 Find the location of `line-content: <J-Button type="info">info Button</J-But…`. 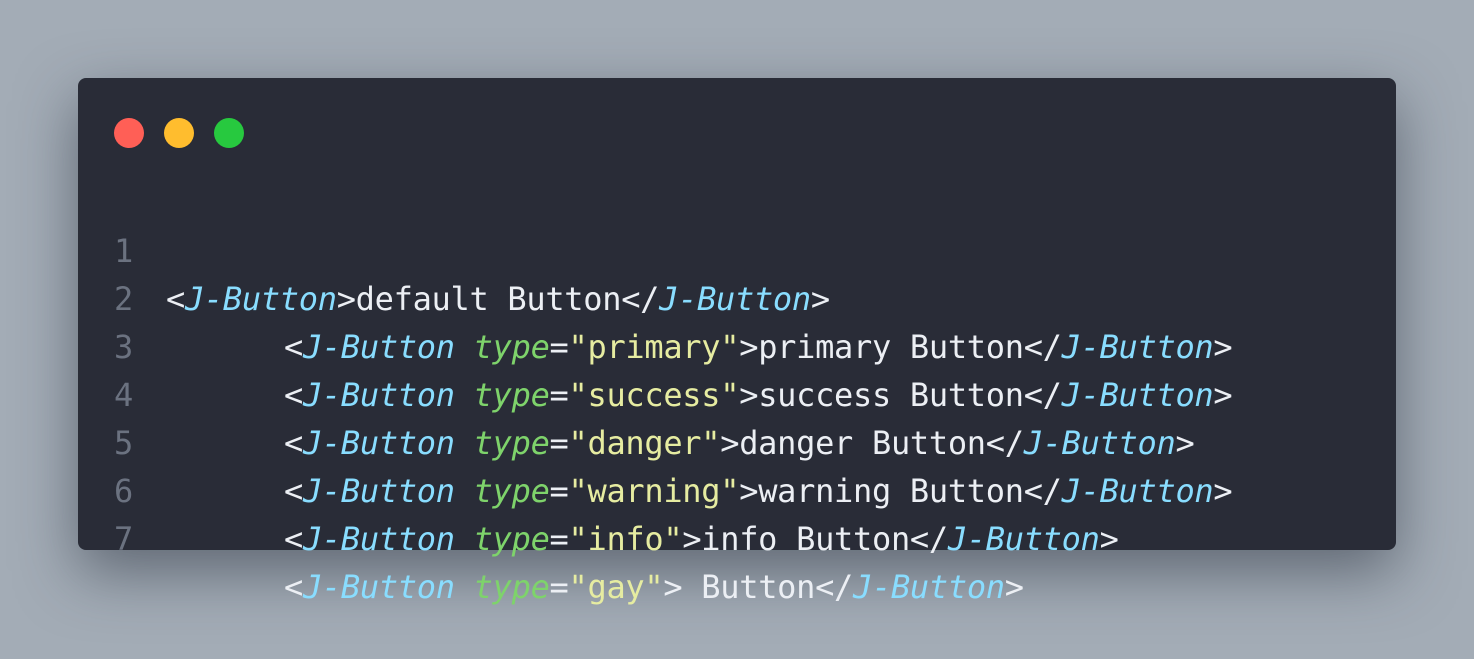

line-content: <J-Button type="info">info Button</J-But… is located at coordinates (642, 539).